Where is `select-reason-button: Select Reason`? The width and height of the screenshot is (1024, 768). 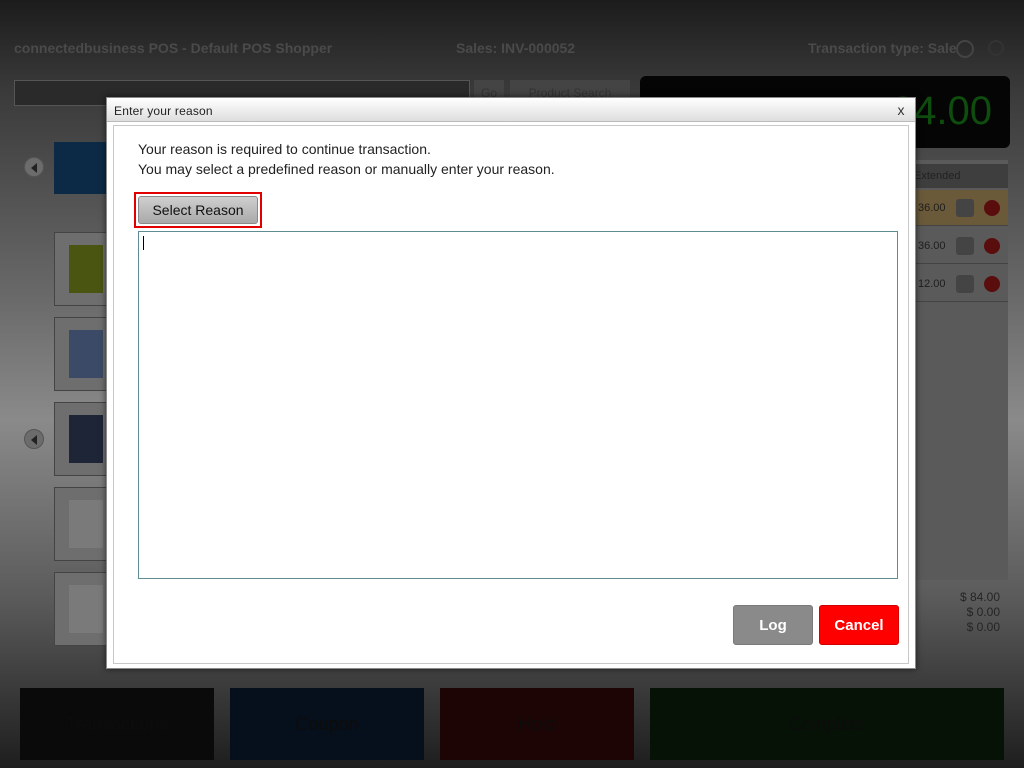 select-reason-button: Select Reason is located at coordinates (198, 210).